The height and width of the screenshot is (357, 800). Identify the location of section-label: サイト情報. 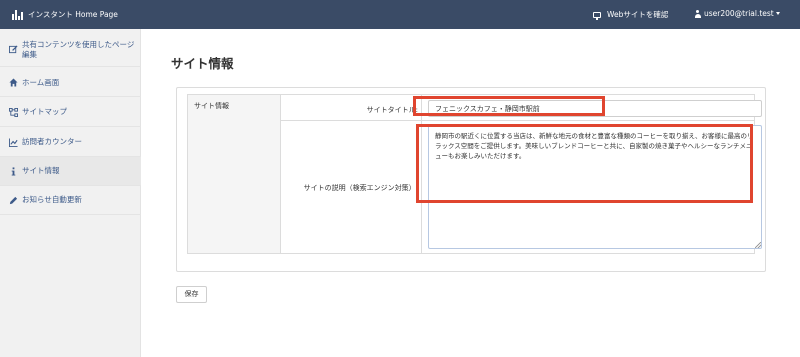
(234, 174).